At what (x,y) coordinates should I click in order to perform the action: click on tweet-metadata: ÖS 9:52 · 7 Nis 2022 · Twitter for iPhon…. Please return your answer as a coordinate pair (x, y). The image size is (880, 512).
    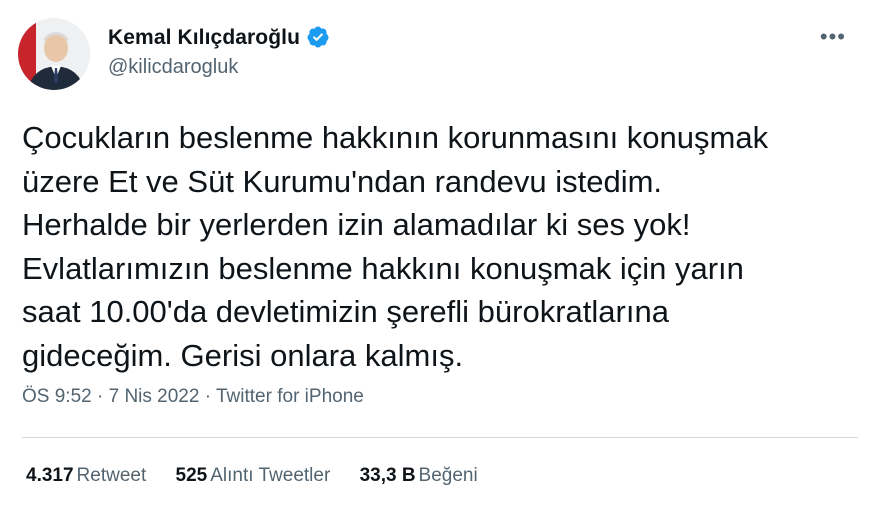
    Looking at the image, I should click on (193, 397).